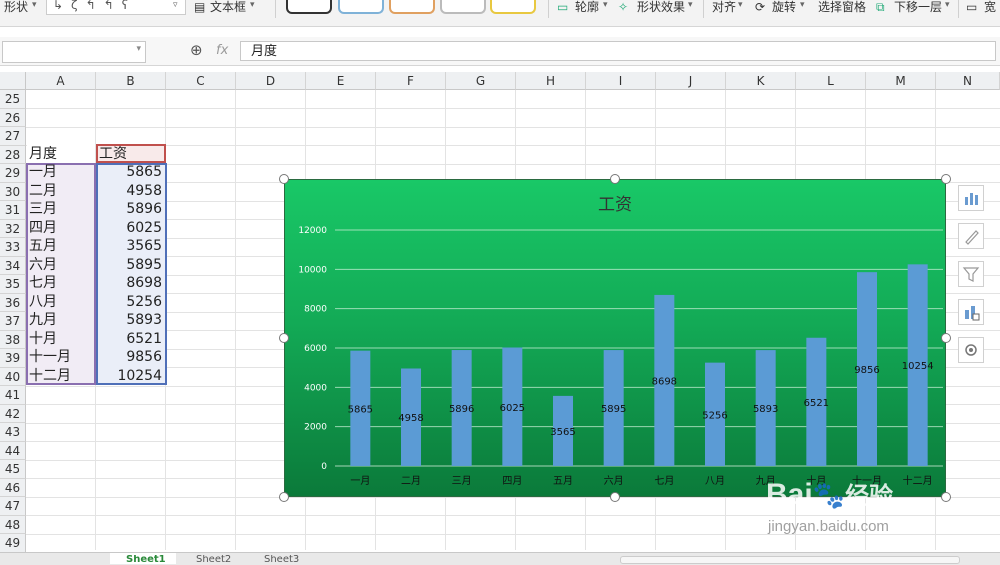  I want to click on column-header-e: E, so click(341, 81).